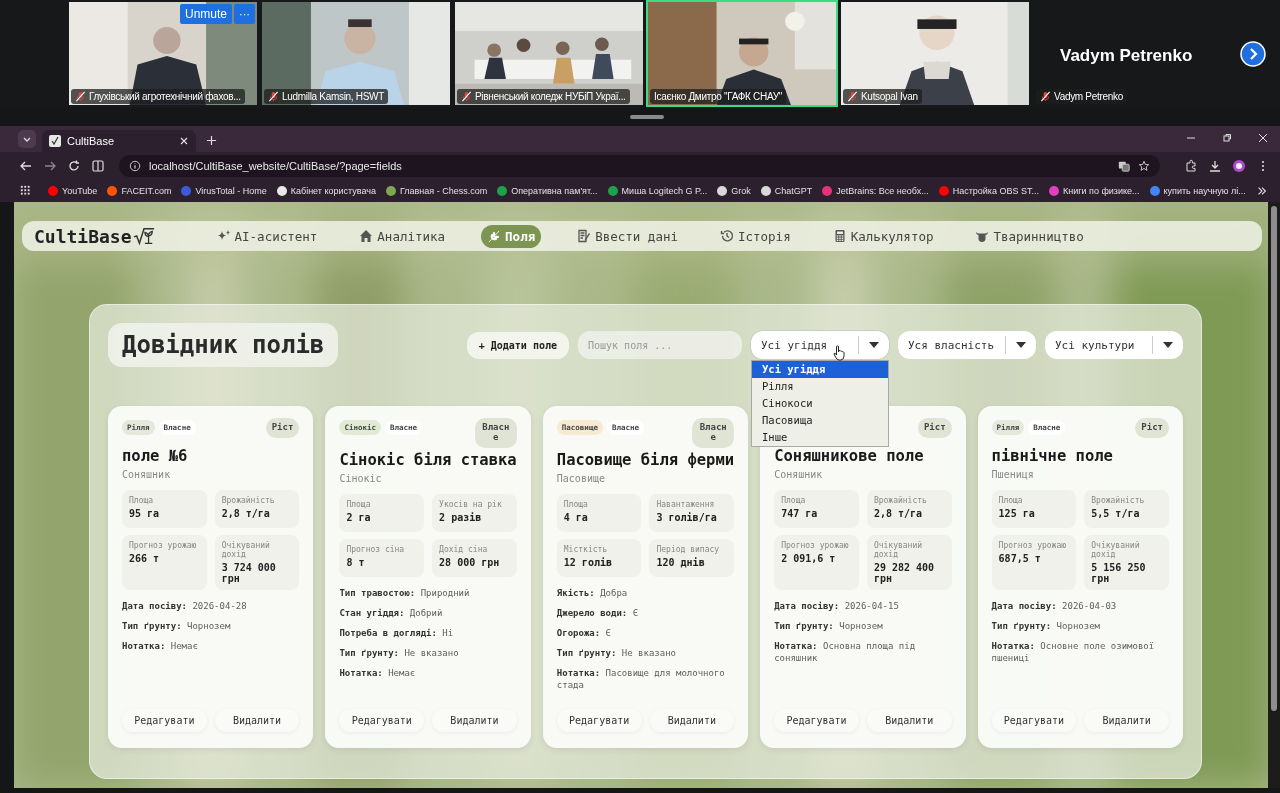 Image resolution: width=1280 pixels, height=793 pixels. What do you see at coordinates (688, 549) in the screenshot?
I see `stat-label: Період випасу` at bounding box center [688, 549].